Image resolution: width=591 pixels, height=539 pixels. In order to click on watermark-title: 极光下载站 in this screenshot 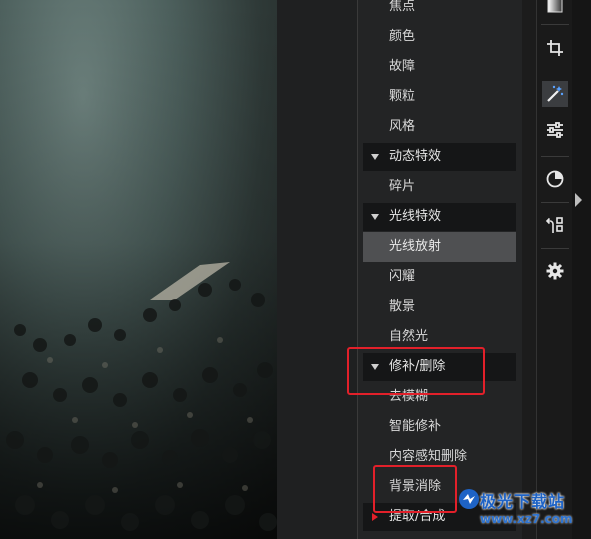, I will do `click(523, 501)`.